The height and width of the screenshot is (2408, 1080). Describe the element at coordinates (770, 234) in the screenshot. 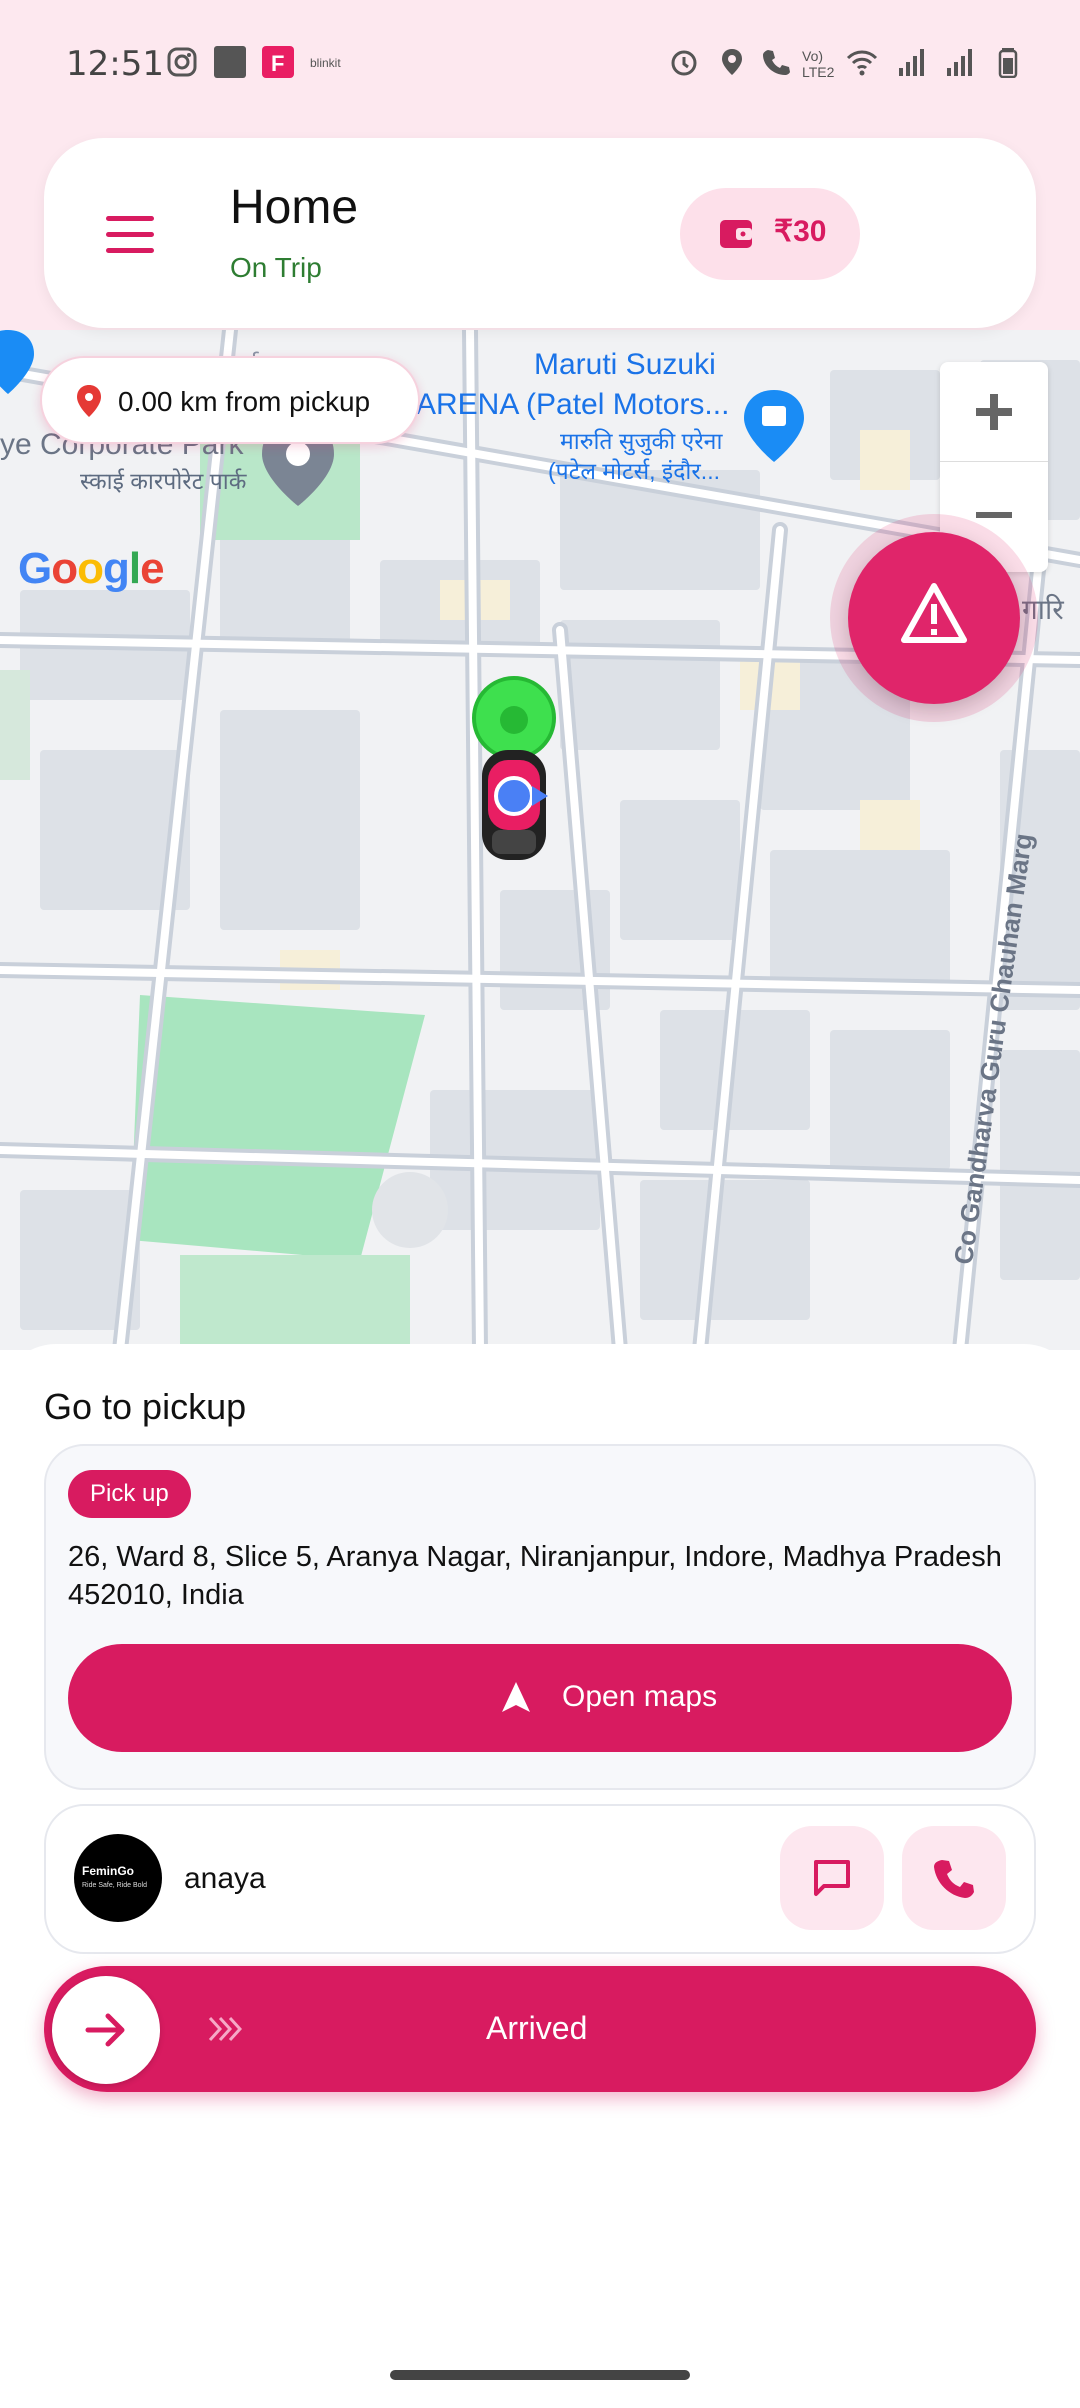

I see `wallet-button: ₹30` at that location.